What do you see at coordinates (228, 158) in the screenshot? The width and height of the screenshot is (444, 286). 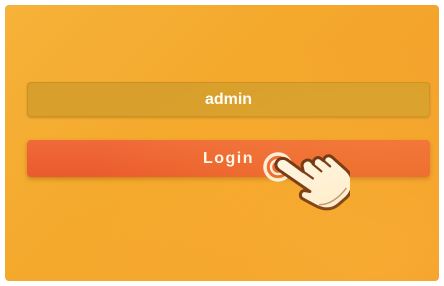 I see `login-button: Login` at bounding box center [228, 158].